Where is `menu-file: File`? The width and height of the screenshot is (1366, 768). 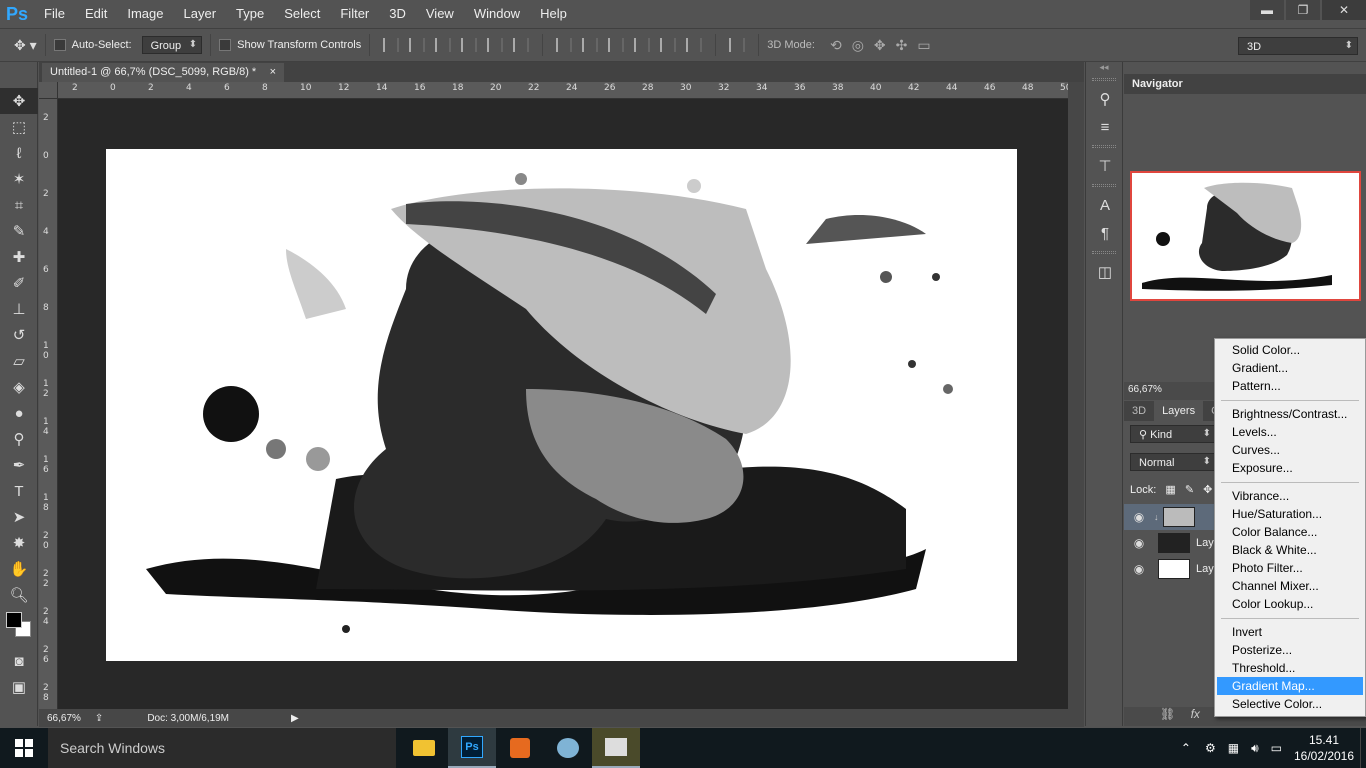 menu-file: File is located at coordinates (54, 14).